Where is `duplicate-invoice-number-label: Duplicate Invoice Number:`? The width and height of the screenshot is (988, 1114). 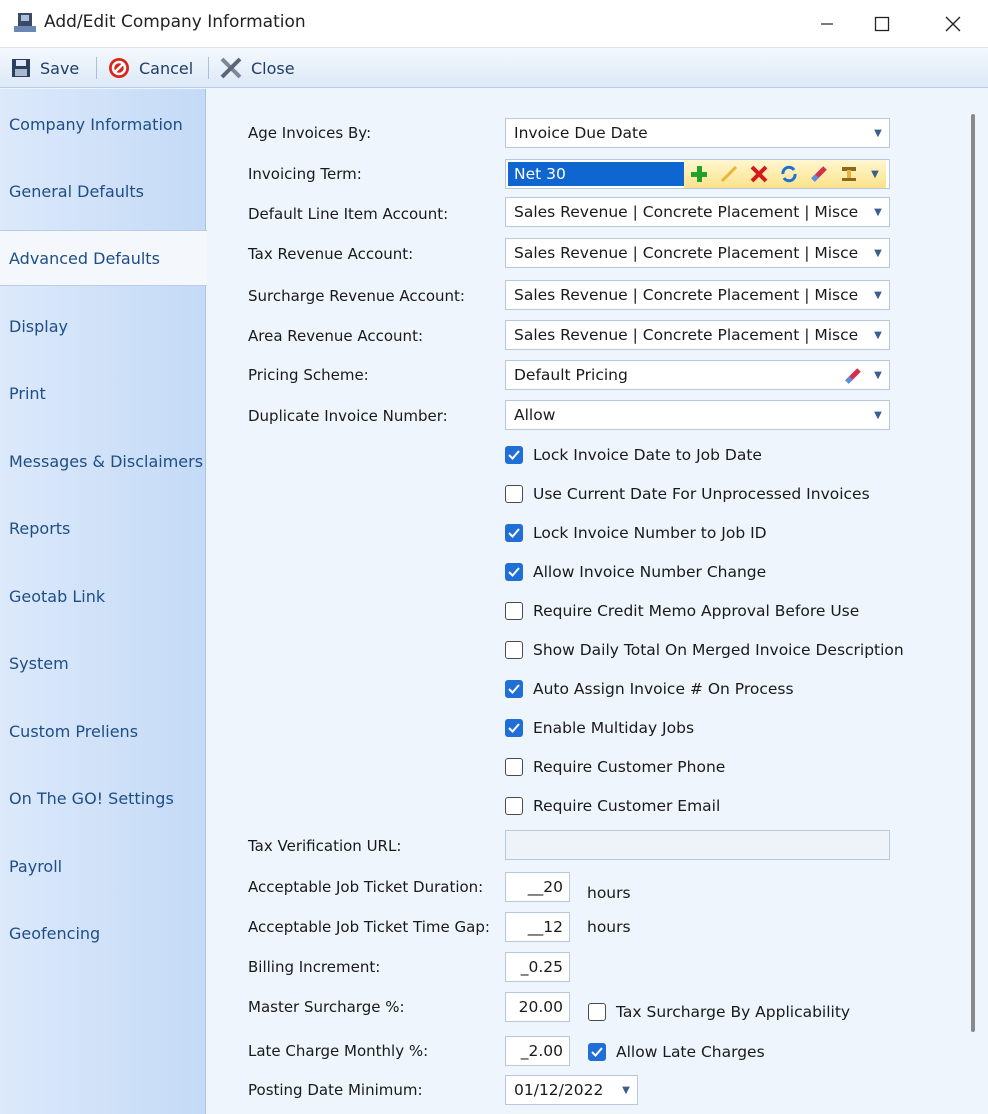
duplicate-invoice-number-label: Duplicate Invoice Number: is located at coordinates (348, 416).